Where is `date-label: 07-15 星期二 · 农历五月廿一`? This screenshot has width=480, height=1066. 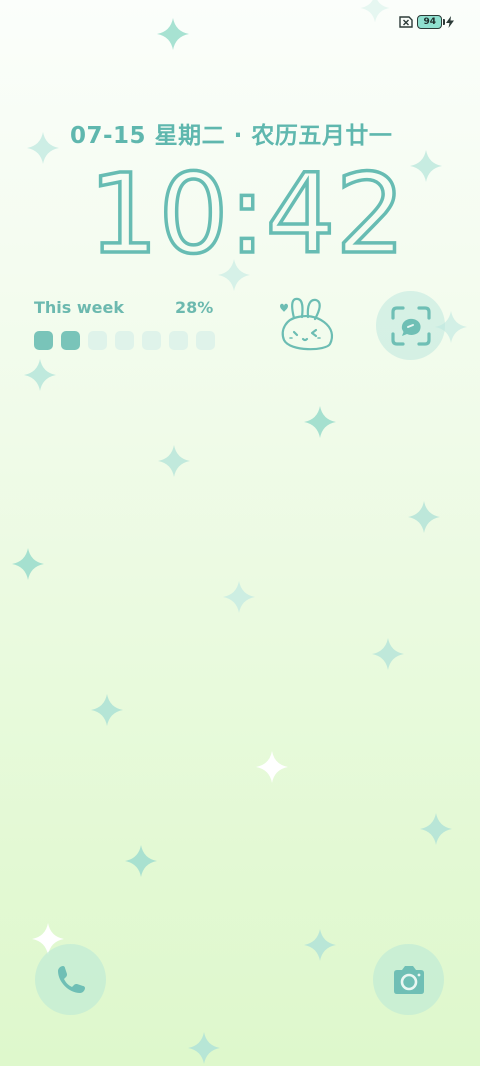
date-label: 07-15 星期二 · 农历五月廿一 is located at coordinates (231, 136).